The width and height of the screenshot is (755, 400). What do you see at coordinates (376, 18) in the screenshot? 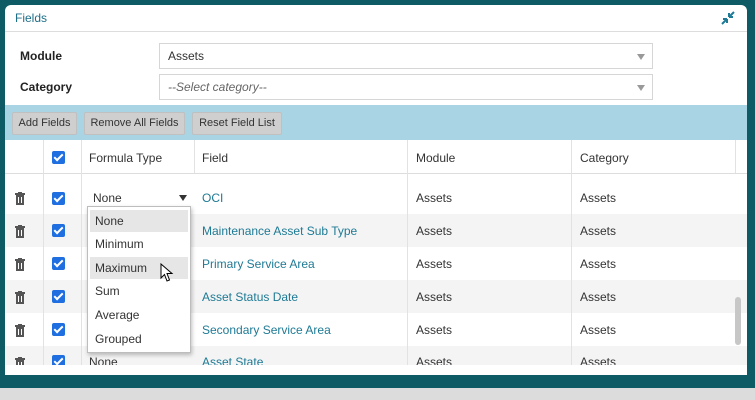
I see `dialog-header: Fields` at bounding box center [376, 18].